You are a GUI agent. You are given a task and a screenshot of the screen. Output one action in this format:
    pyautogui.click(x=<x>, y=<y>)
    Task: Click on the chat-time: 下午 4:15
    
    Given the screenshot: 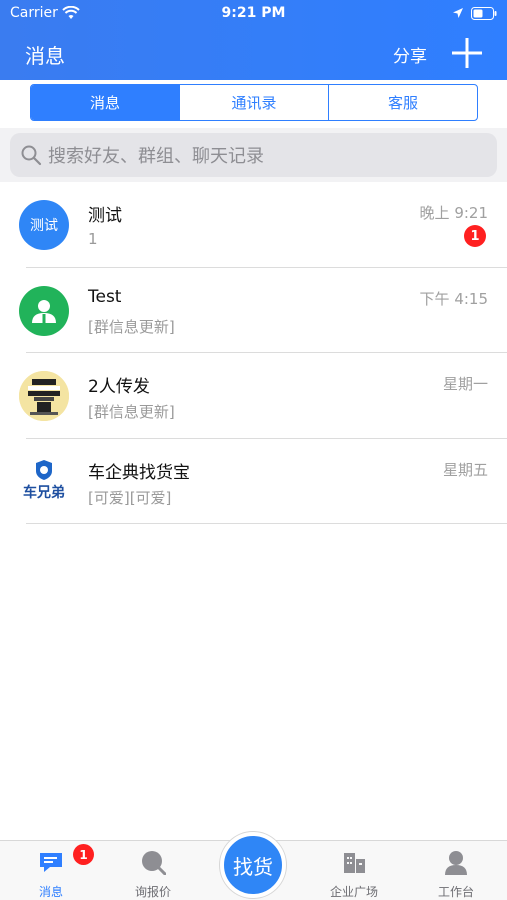 What is the action you would take?
    pyautogui.click(x=453, y=298)
    